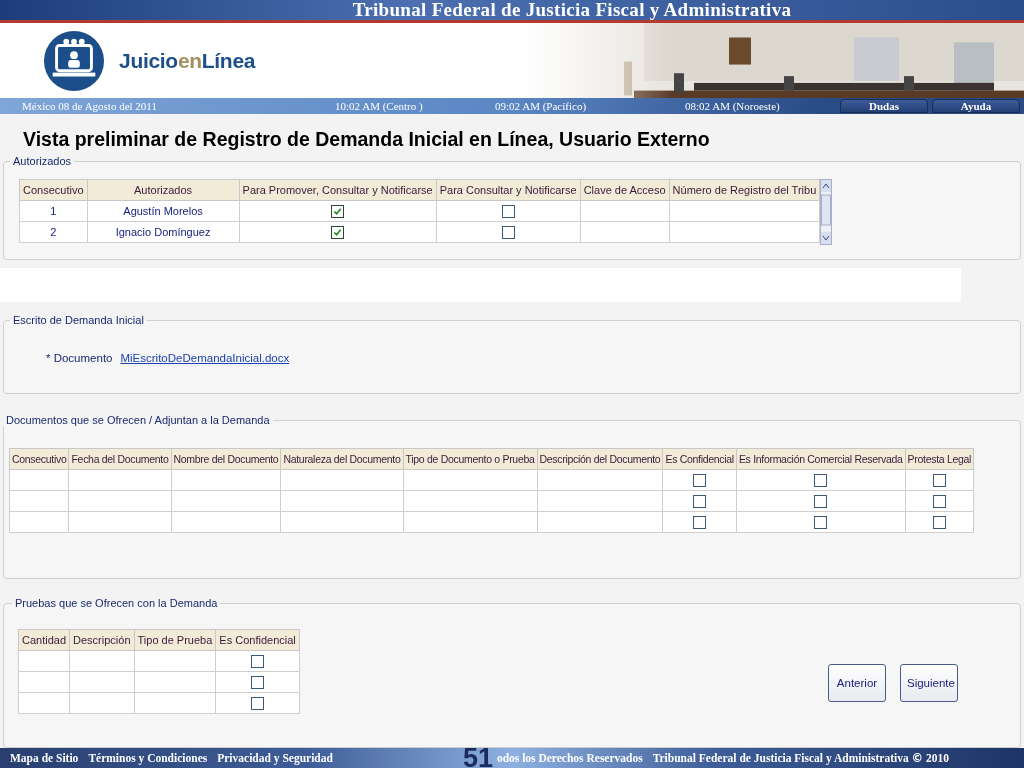  I want to click on column-header: Tipo de Documento o Prueba, so click(470, 459).